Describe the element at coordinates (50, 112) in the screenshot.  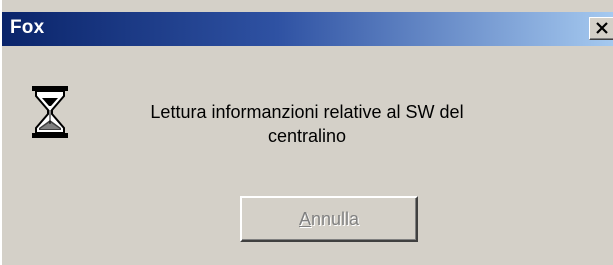
I see `hourglass-icon` at that location.